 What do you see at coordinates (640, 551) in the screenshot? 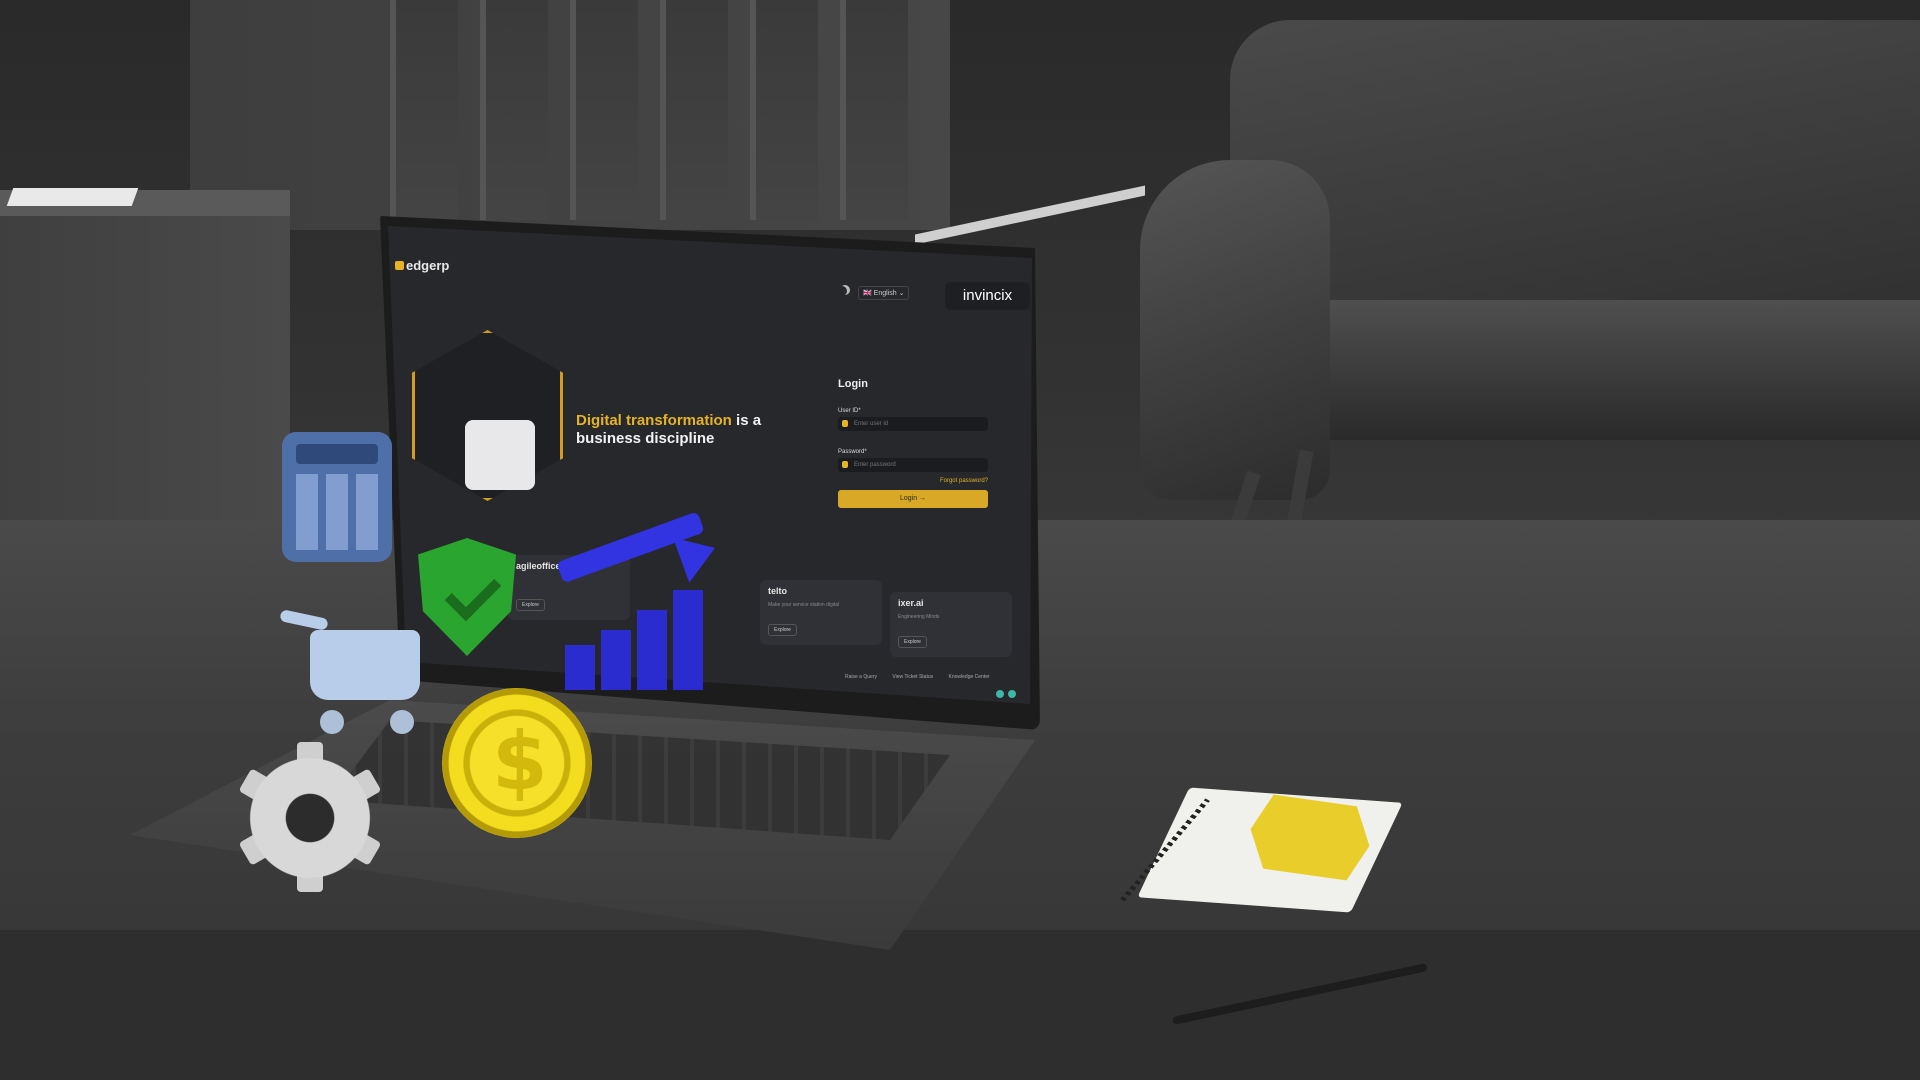
I see `trend-arrow-icon` at bounding box center [640, 551].